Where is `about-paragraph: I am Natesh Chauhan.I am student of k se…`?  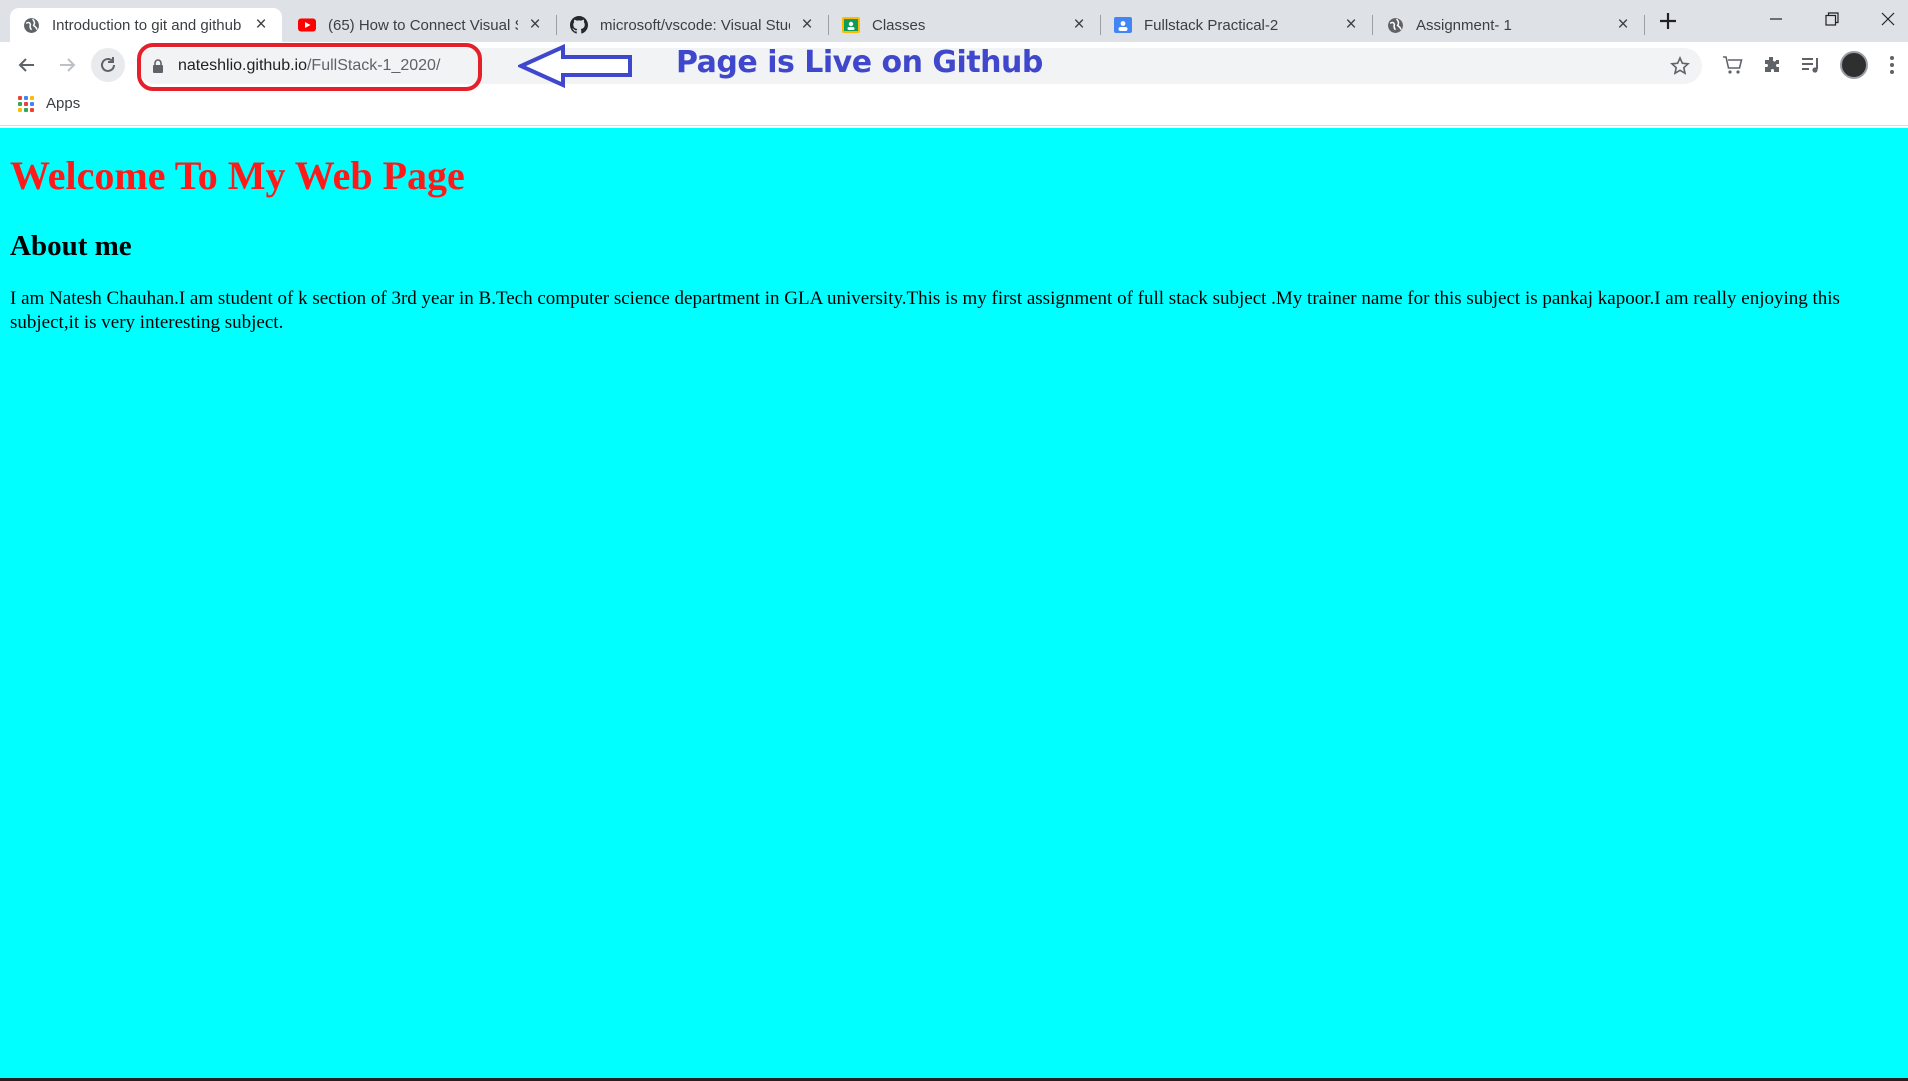
about-paragraph: I am Natesh Chauhan.I am student of k se… is located at coordinates (925, 310).